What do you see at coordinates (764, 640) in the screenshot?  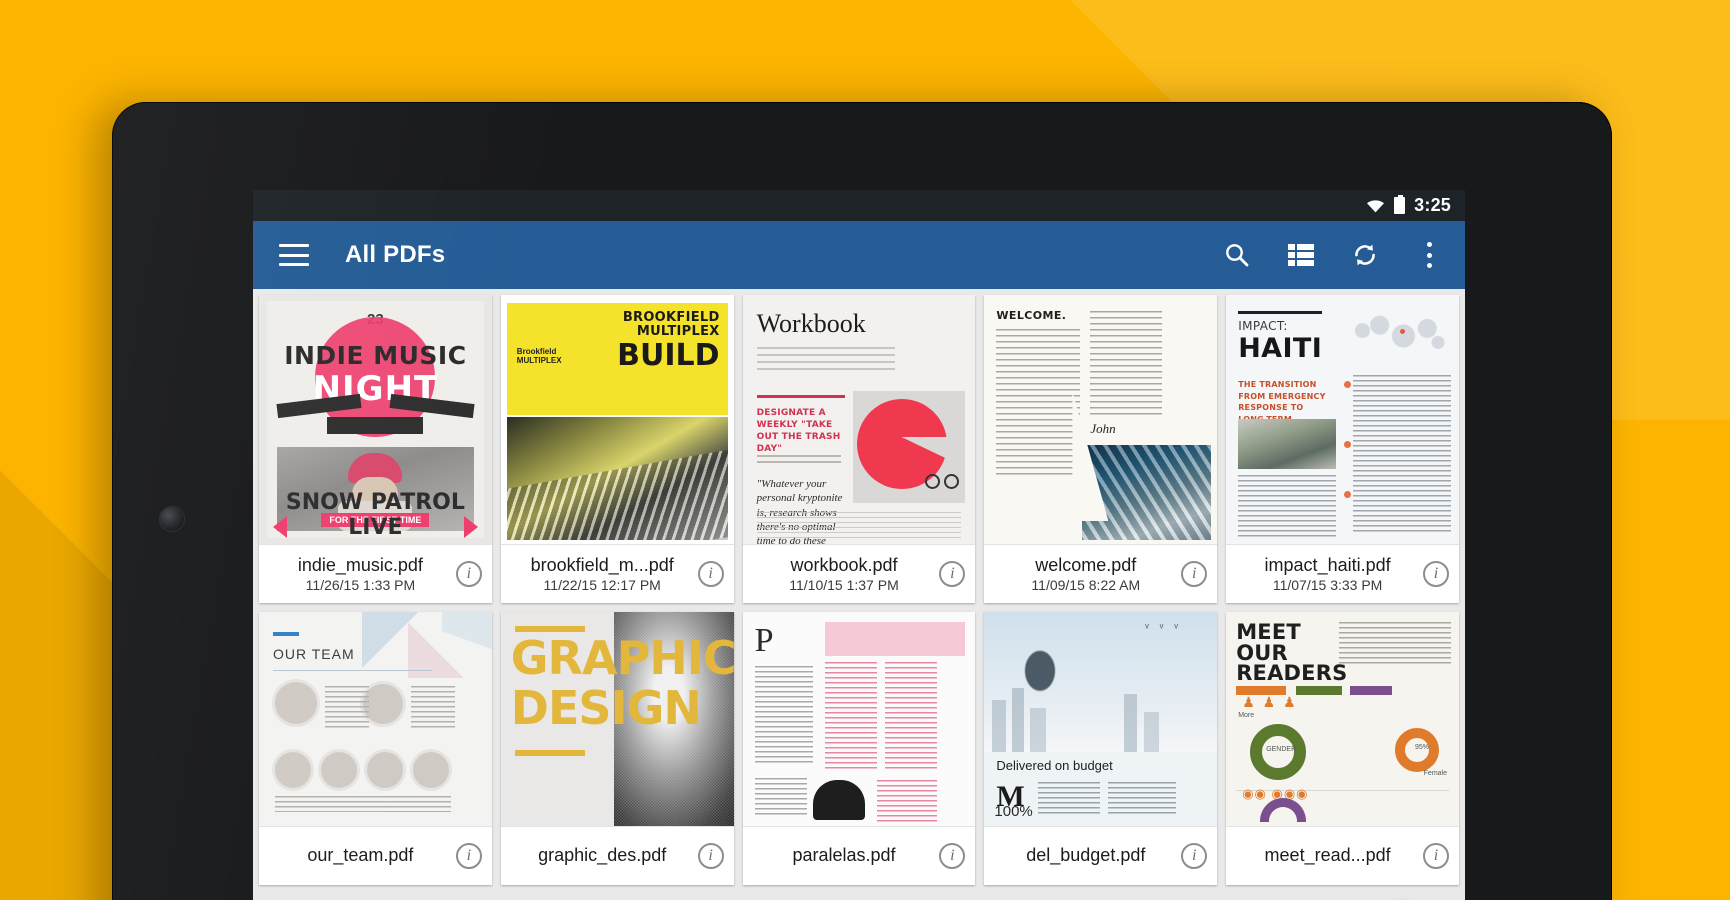 I see `thumb-text: P` at bounding box center [764, 640].